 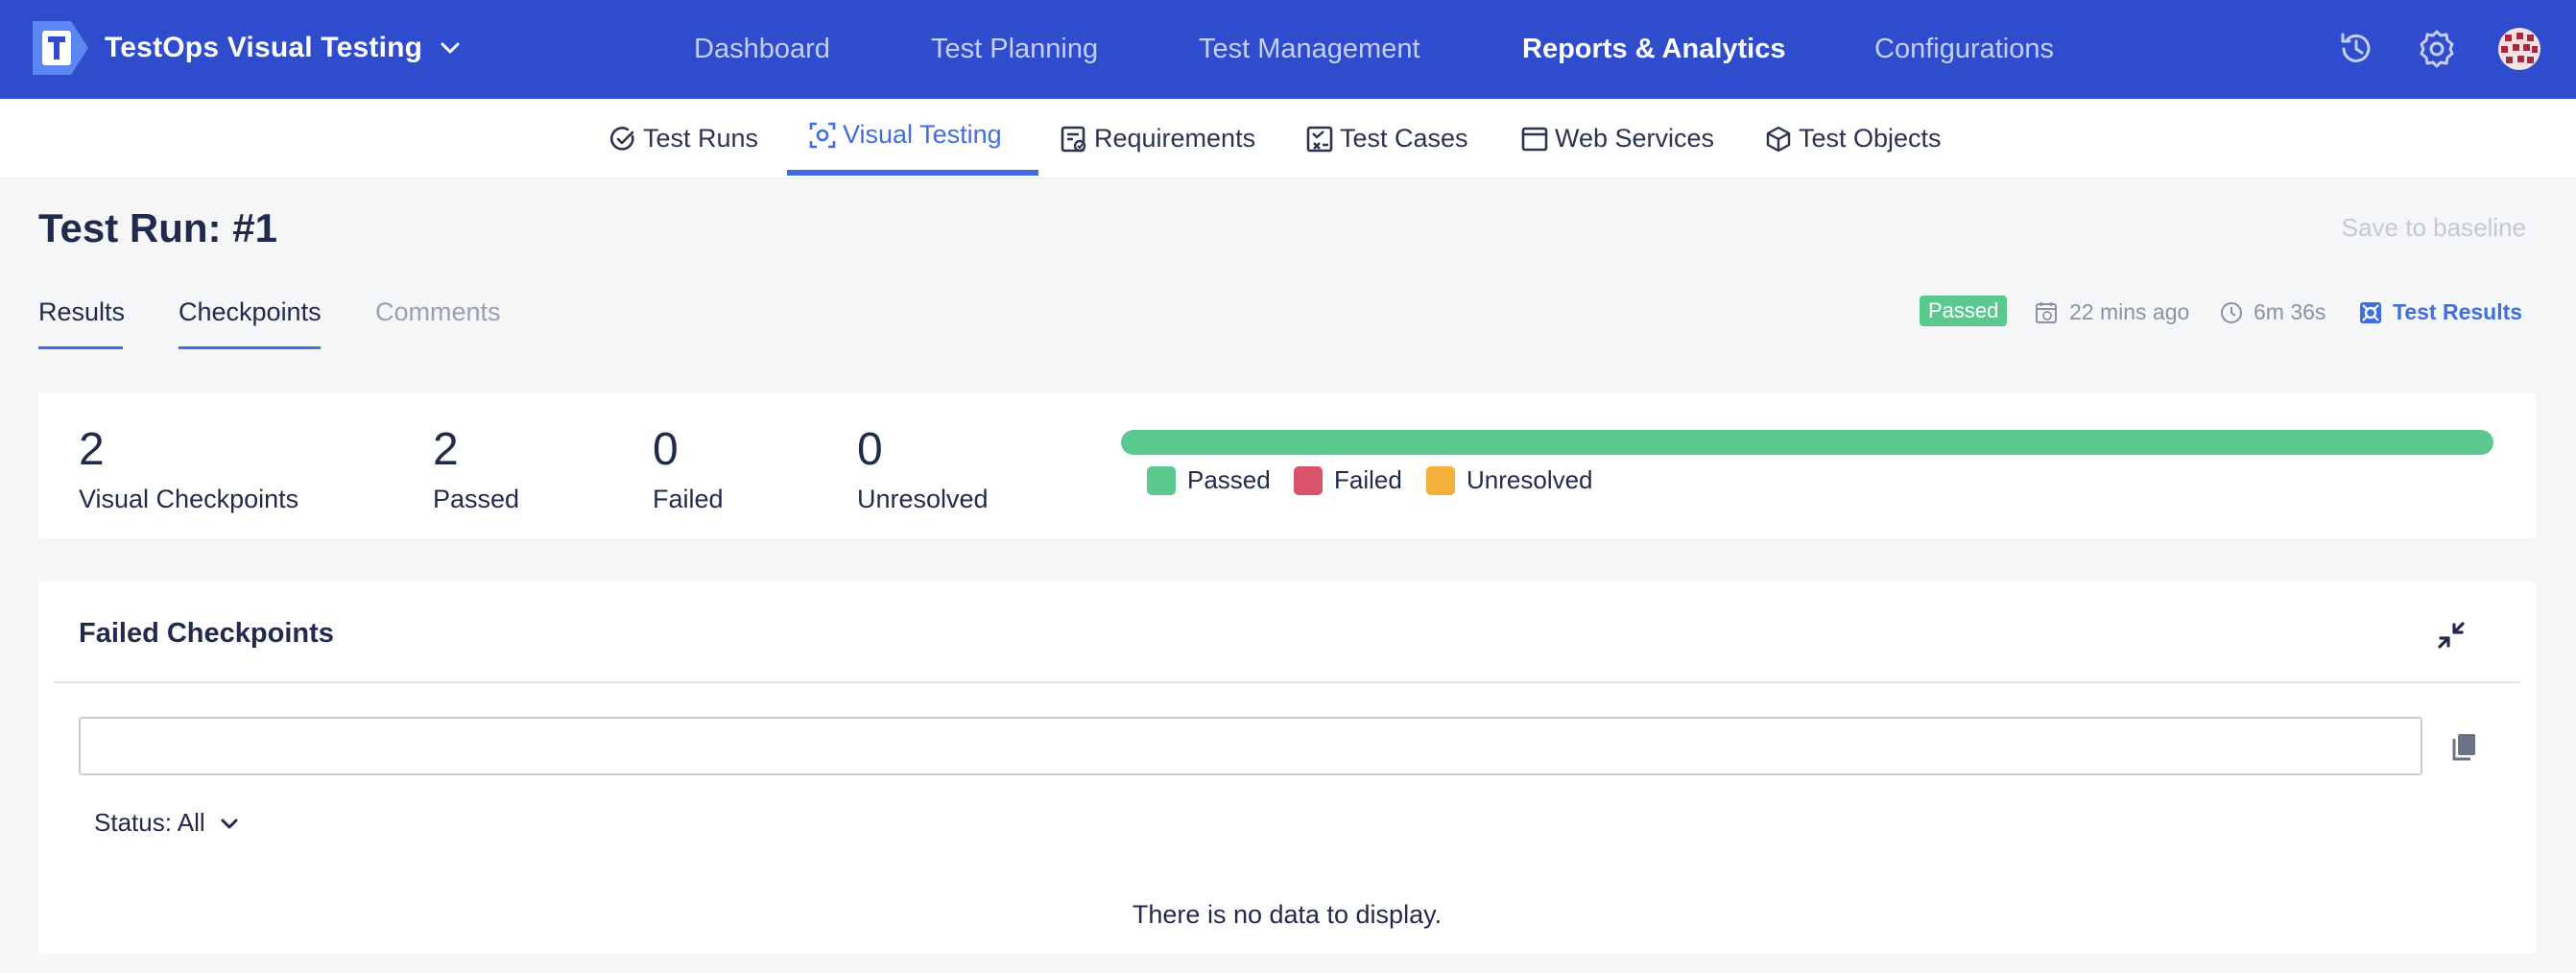 What do you see at coordinates (80, 347) in the screenshot?
I see `tab-results-underline` at bounding box center [80, 347].